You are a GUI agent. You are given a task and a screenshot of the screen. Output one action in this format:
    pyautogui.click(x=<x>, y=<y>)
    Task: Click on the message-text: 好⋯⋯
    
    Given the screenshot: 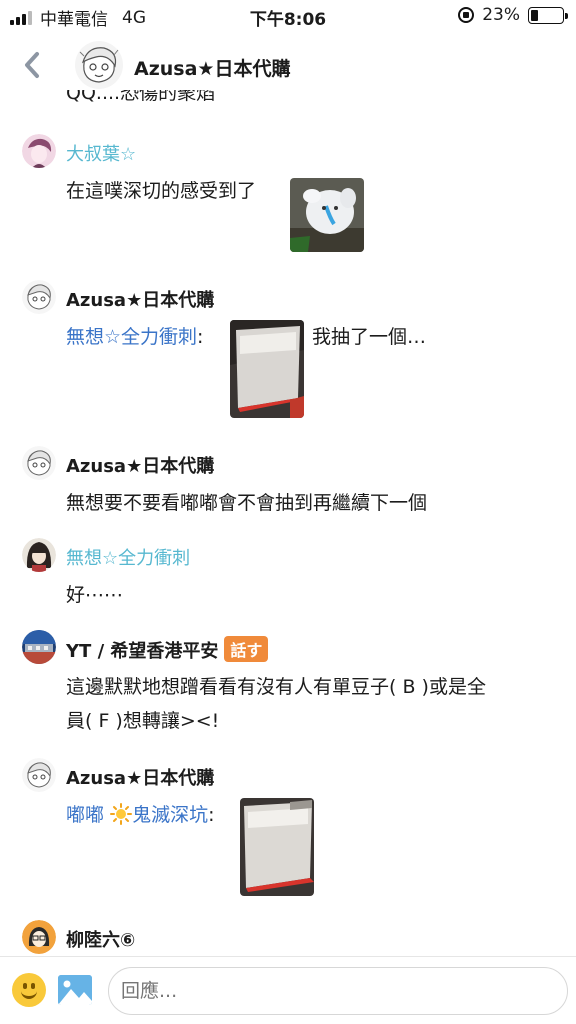 What is the action you would take?
    pyautogui.click(x=95, y=595)
    